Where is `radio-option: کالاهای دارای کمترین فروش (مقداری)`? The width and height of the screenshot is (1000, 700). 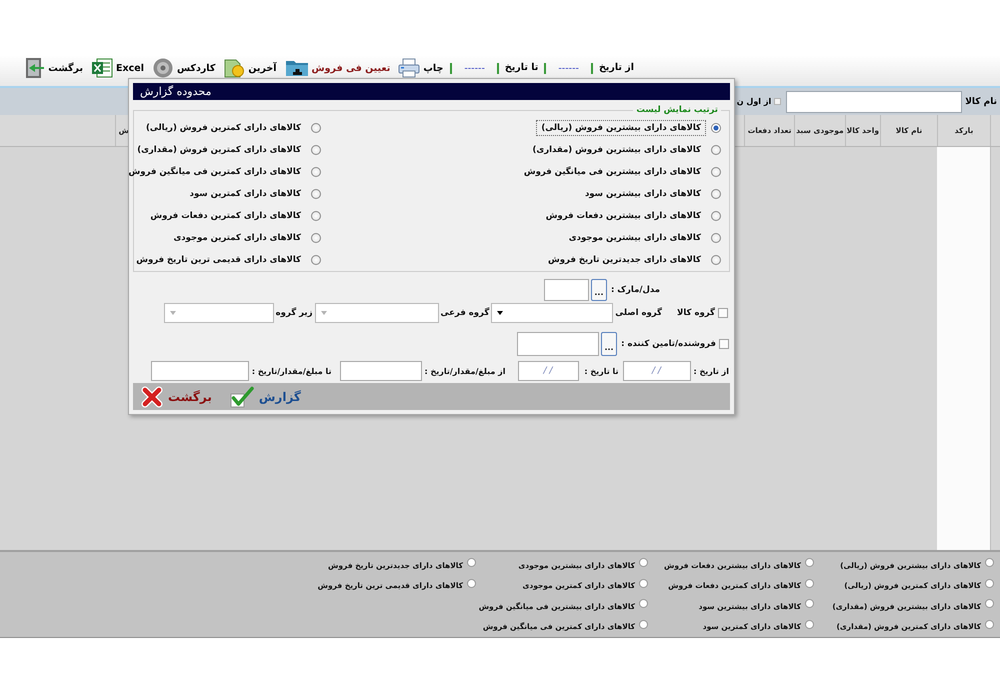 radio-option: کالاهای دارای کمترین فروش (مقداری) is located at coordinates (226, 150).